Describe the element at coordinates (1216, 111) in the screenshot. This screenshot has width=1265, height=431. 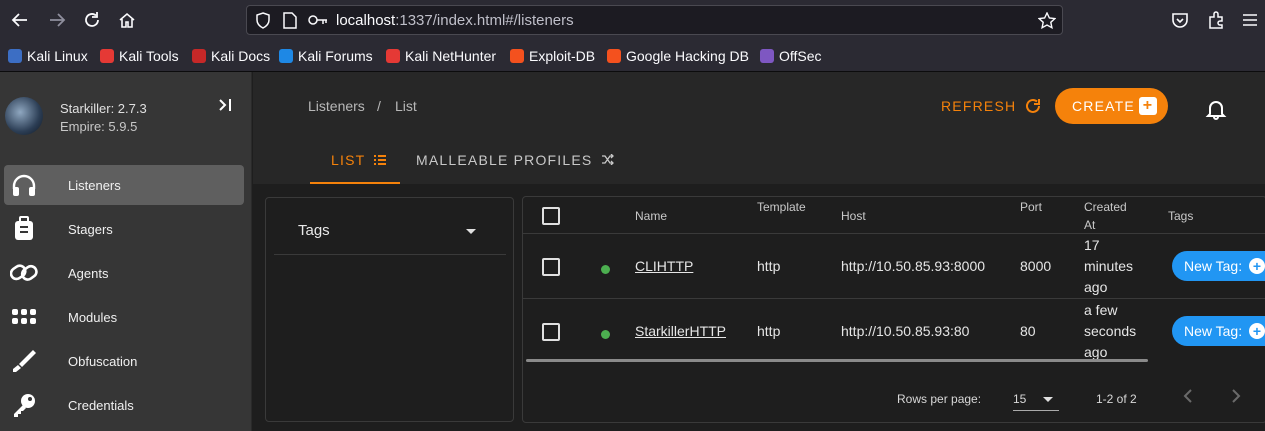
I see `notifications-bell-icon` at that location.